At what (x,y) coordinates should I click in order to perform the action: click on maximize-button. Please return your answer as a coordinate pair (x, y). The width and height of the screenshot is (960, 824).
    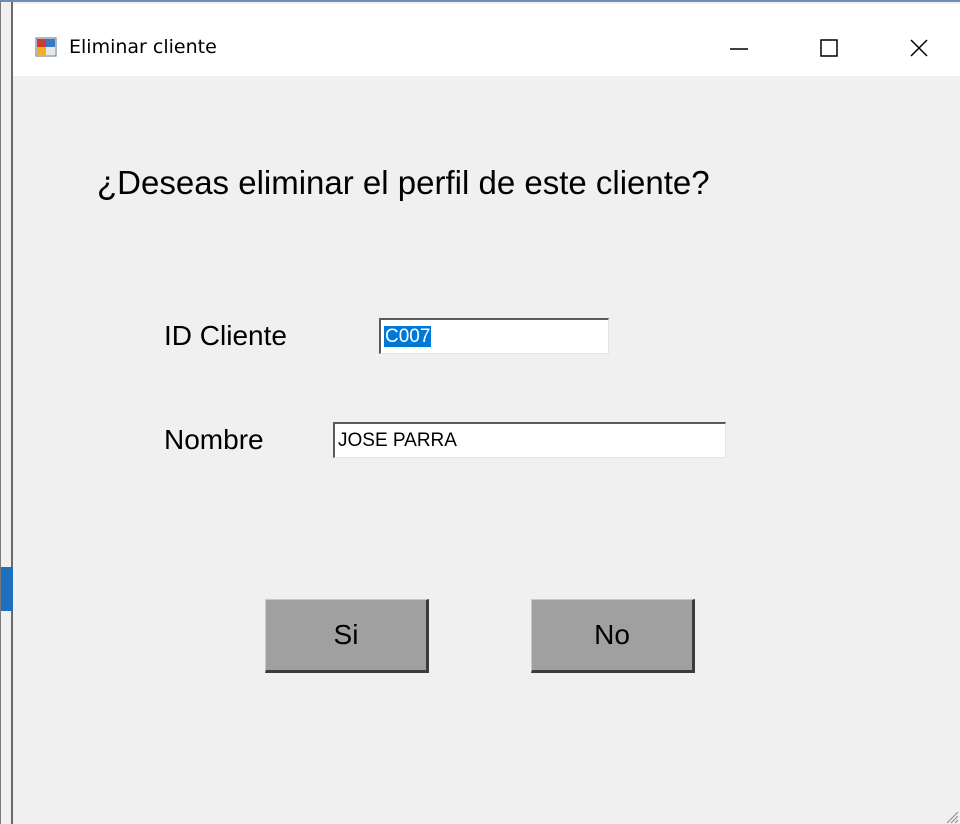
    Looking at the image, I should click on (829, 48).